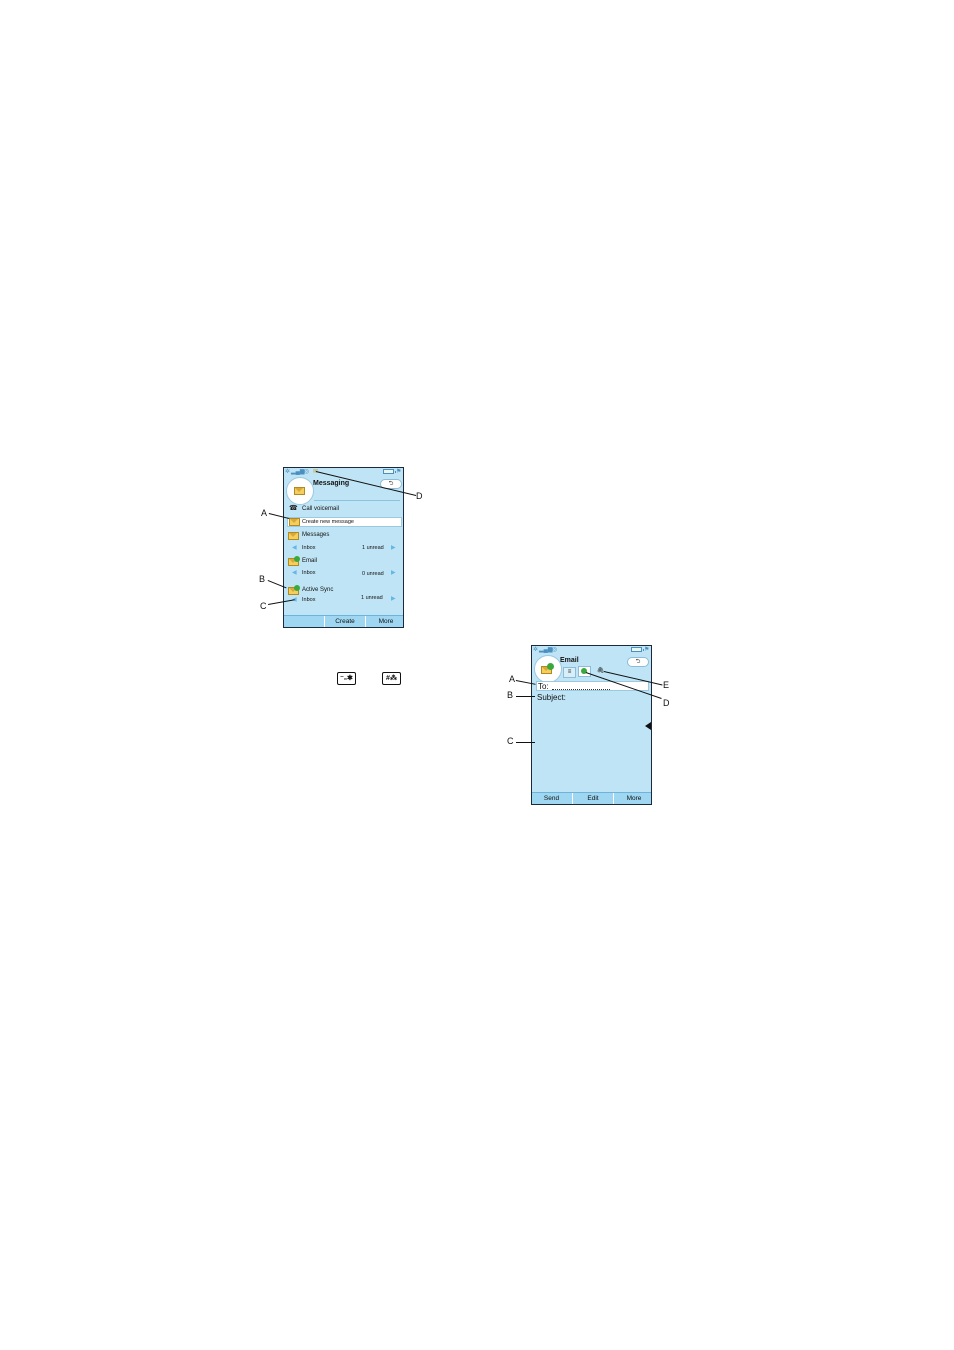 This screenshot has width=954, height=1350. I want to click on back-button: ⮌, so click(638, 662).